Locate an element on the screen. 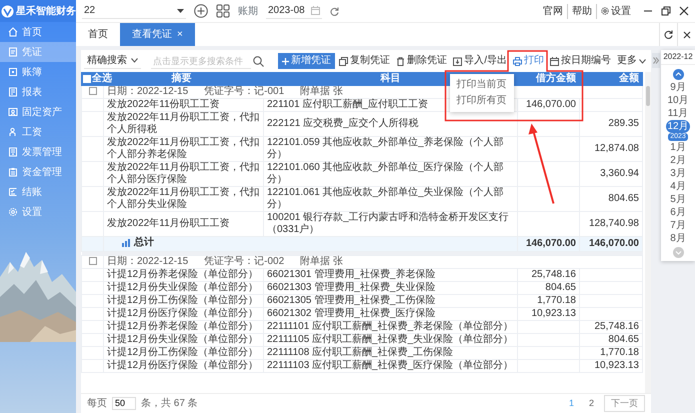 The image size is (695, 413). toolbar-button: 新增凭证 is located at coordinates (307, 61).